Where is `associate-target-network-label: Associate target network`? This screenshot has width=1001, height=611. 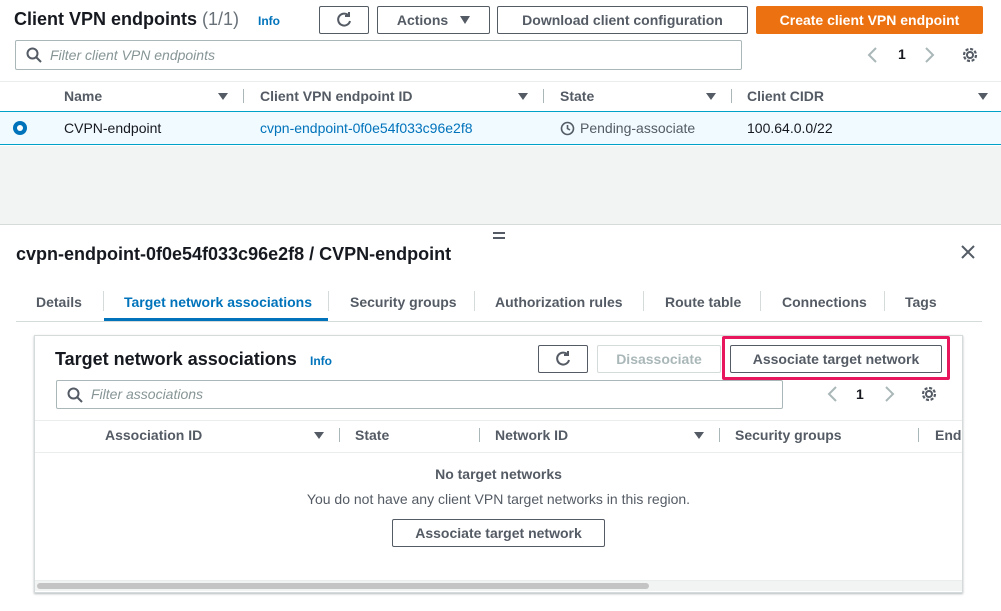
associate-target-network-label: Associate target network is located at coordinates (836, 359).